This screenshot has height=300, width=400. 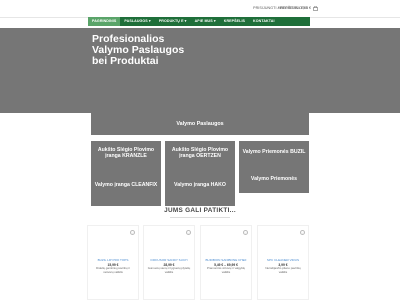 What do you see at coordinates (234, 21) in the screenshot?
I see `nav-item-cart: KREPŠELIS` at bounding box center [234, 21].